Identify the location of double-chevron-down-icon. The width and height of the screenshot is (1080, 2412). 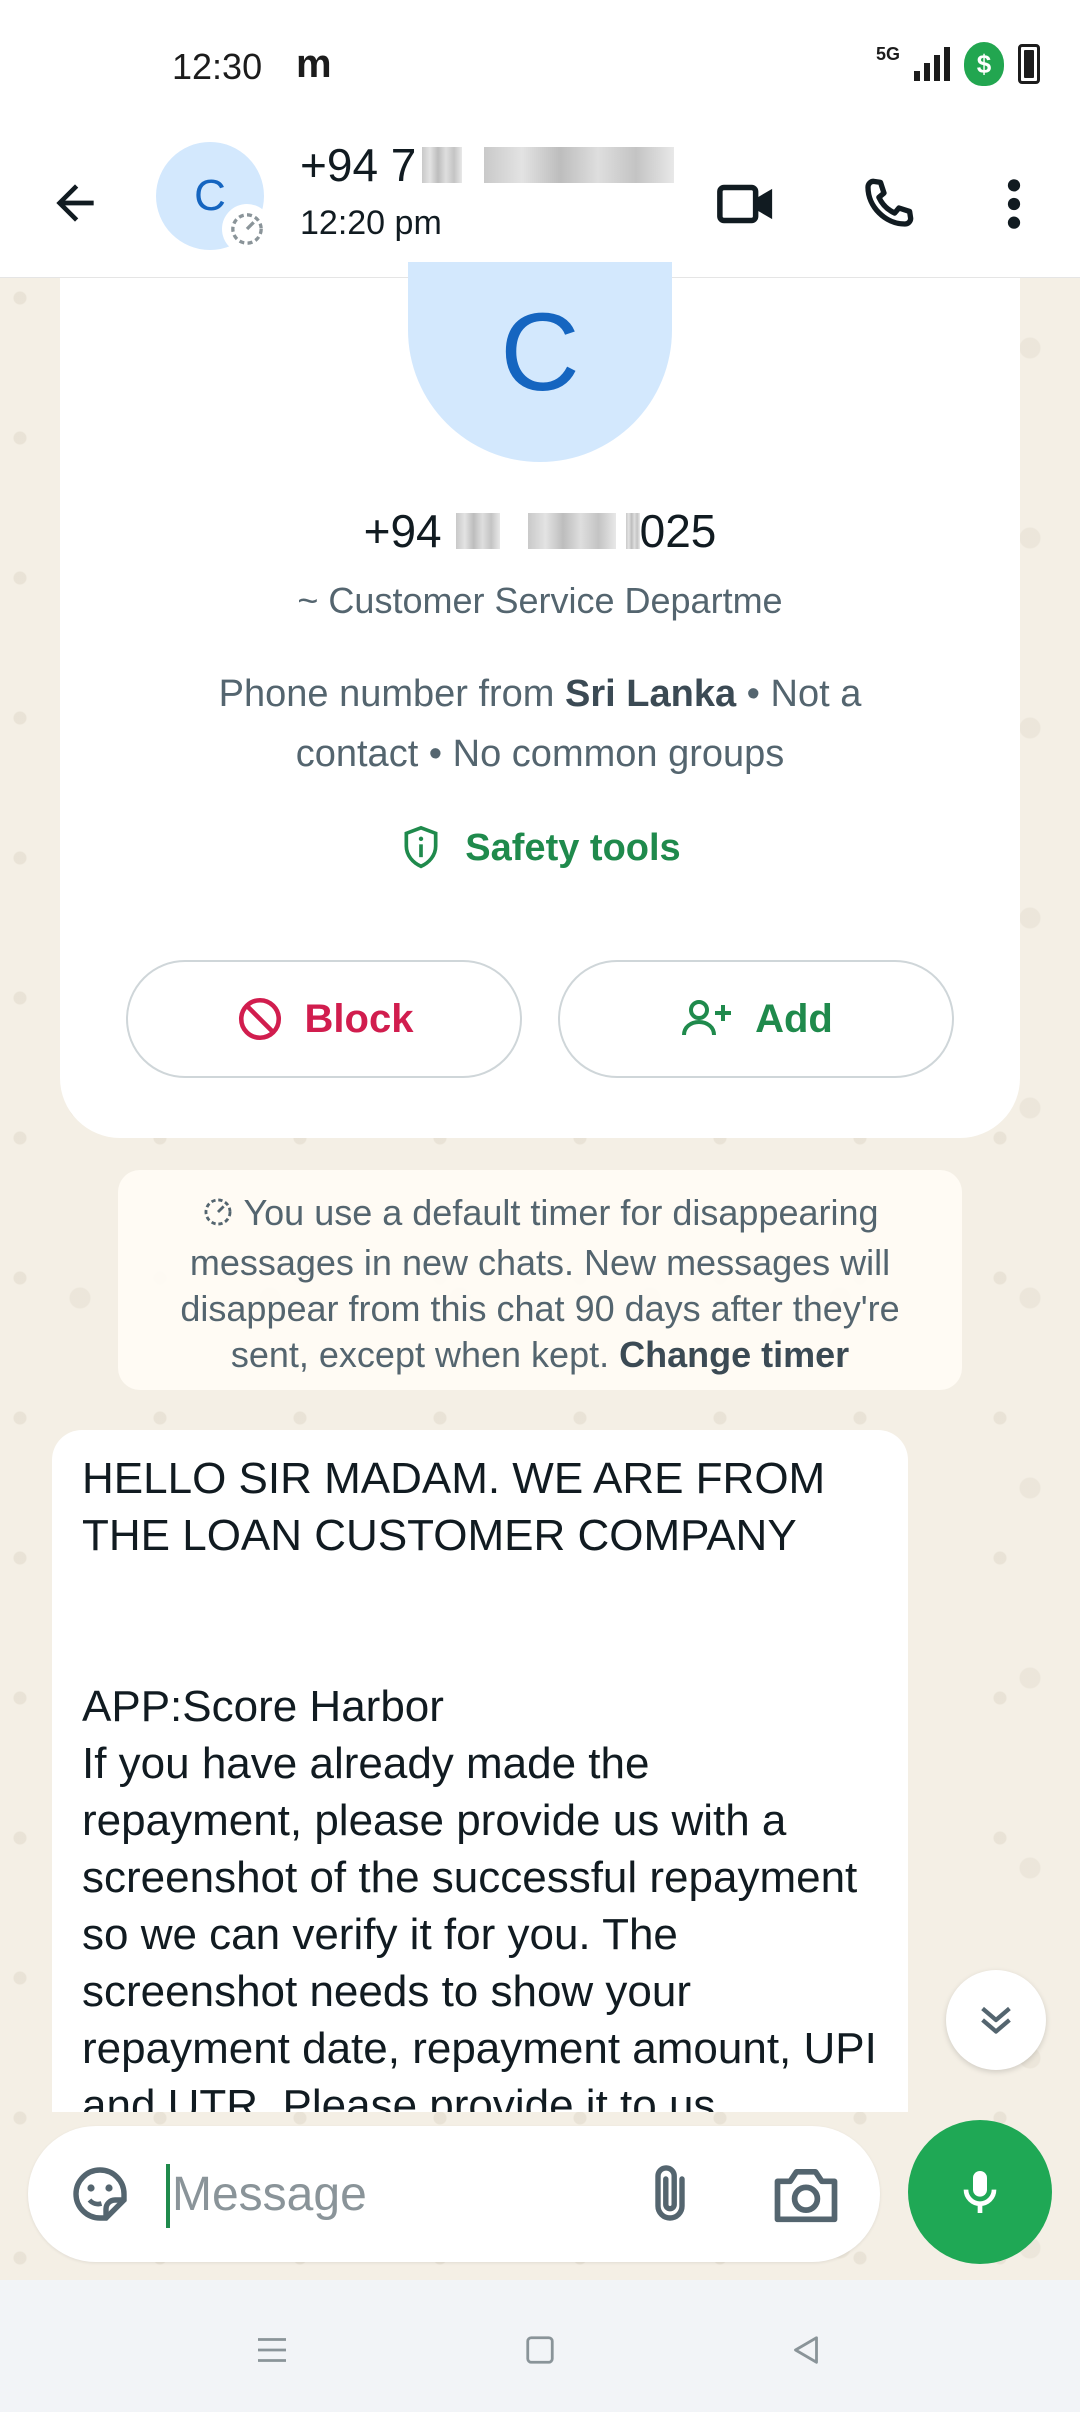
(996, 2020).